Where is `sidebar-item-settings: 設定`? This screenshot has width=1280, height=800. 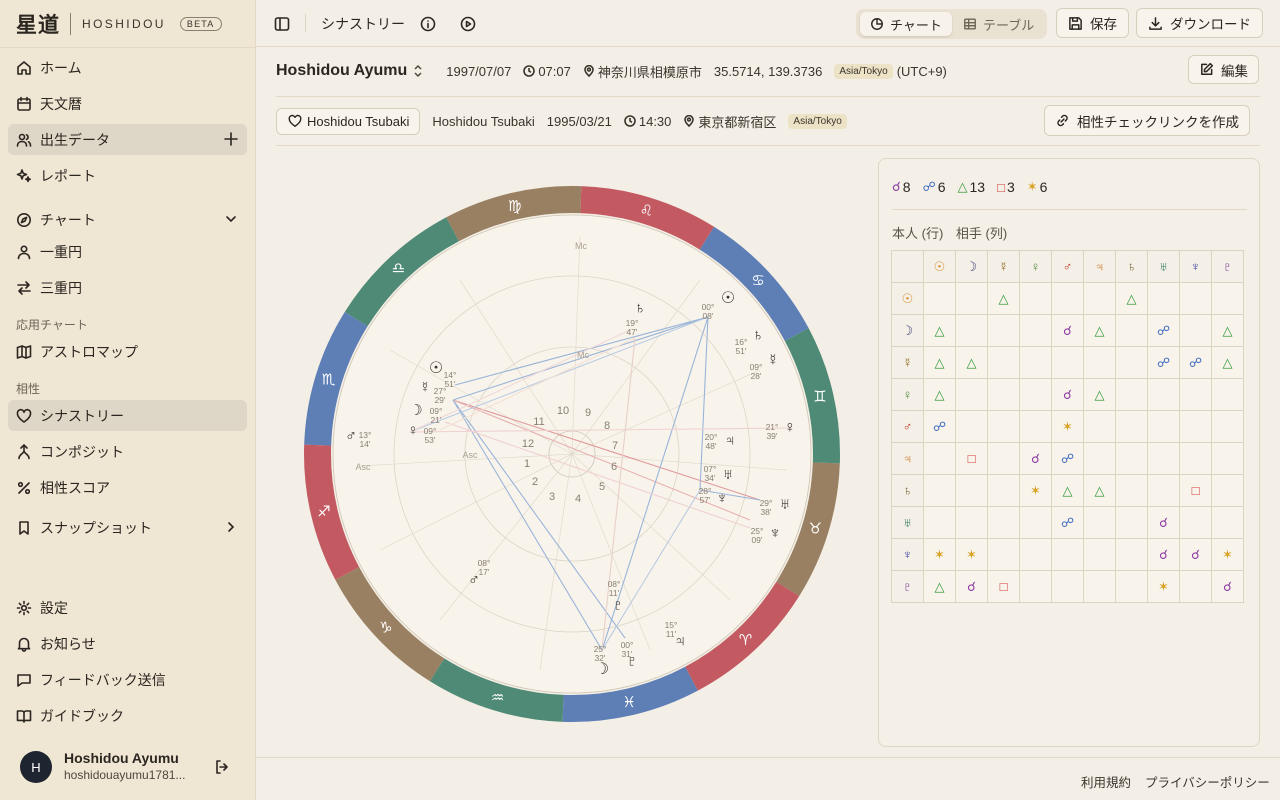
sidebar-item-settings: 設定 is located at coordinates (127, 607).